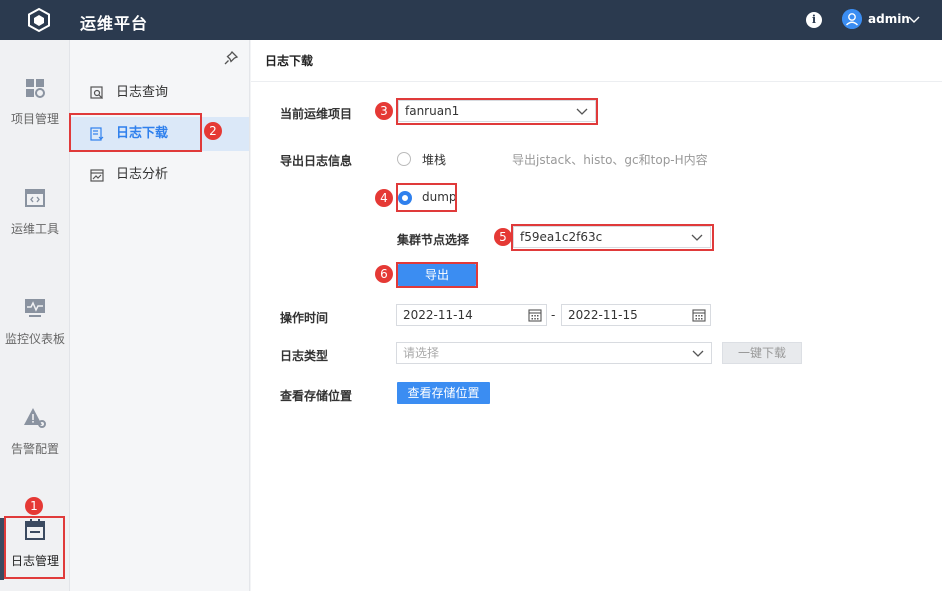  What do you see at coordinates (304, 356) in the screenshot?
I see `log-type-label: 日志类型` at bounding box center [304, 356].